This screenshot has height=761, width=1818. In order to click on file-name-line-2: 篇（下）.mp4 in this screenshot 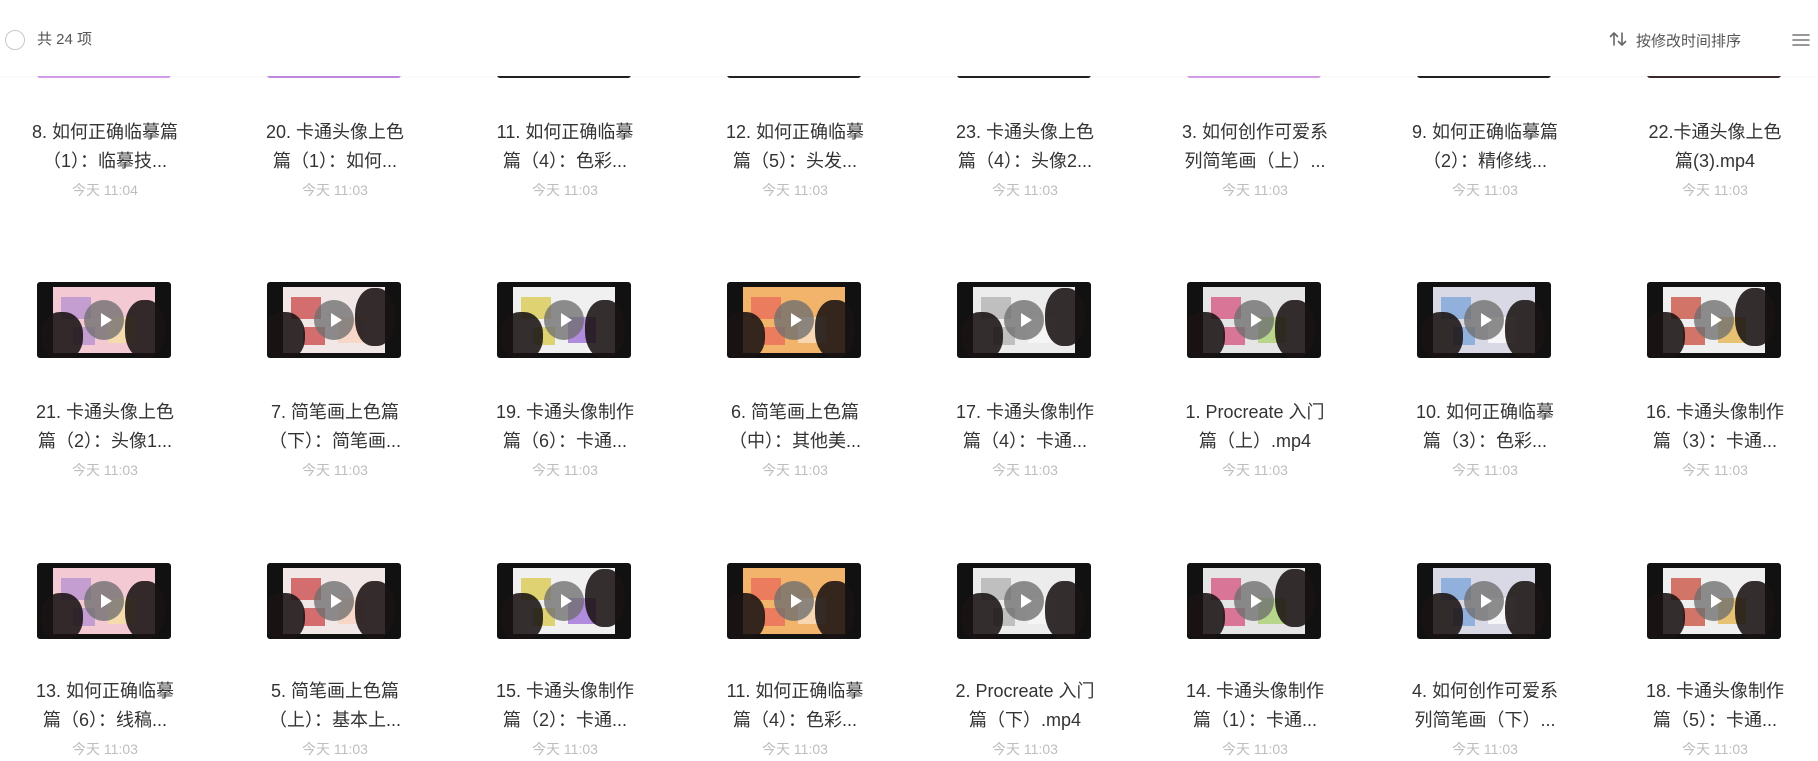, I will do `click(1025, 720)`.